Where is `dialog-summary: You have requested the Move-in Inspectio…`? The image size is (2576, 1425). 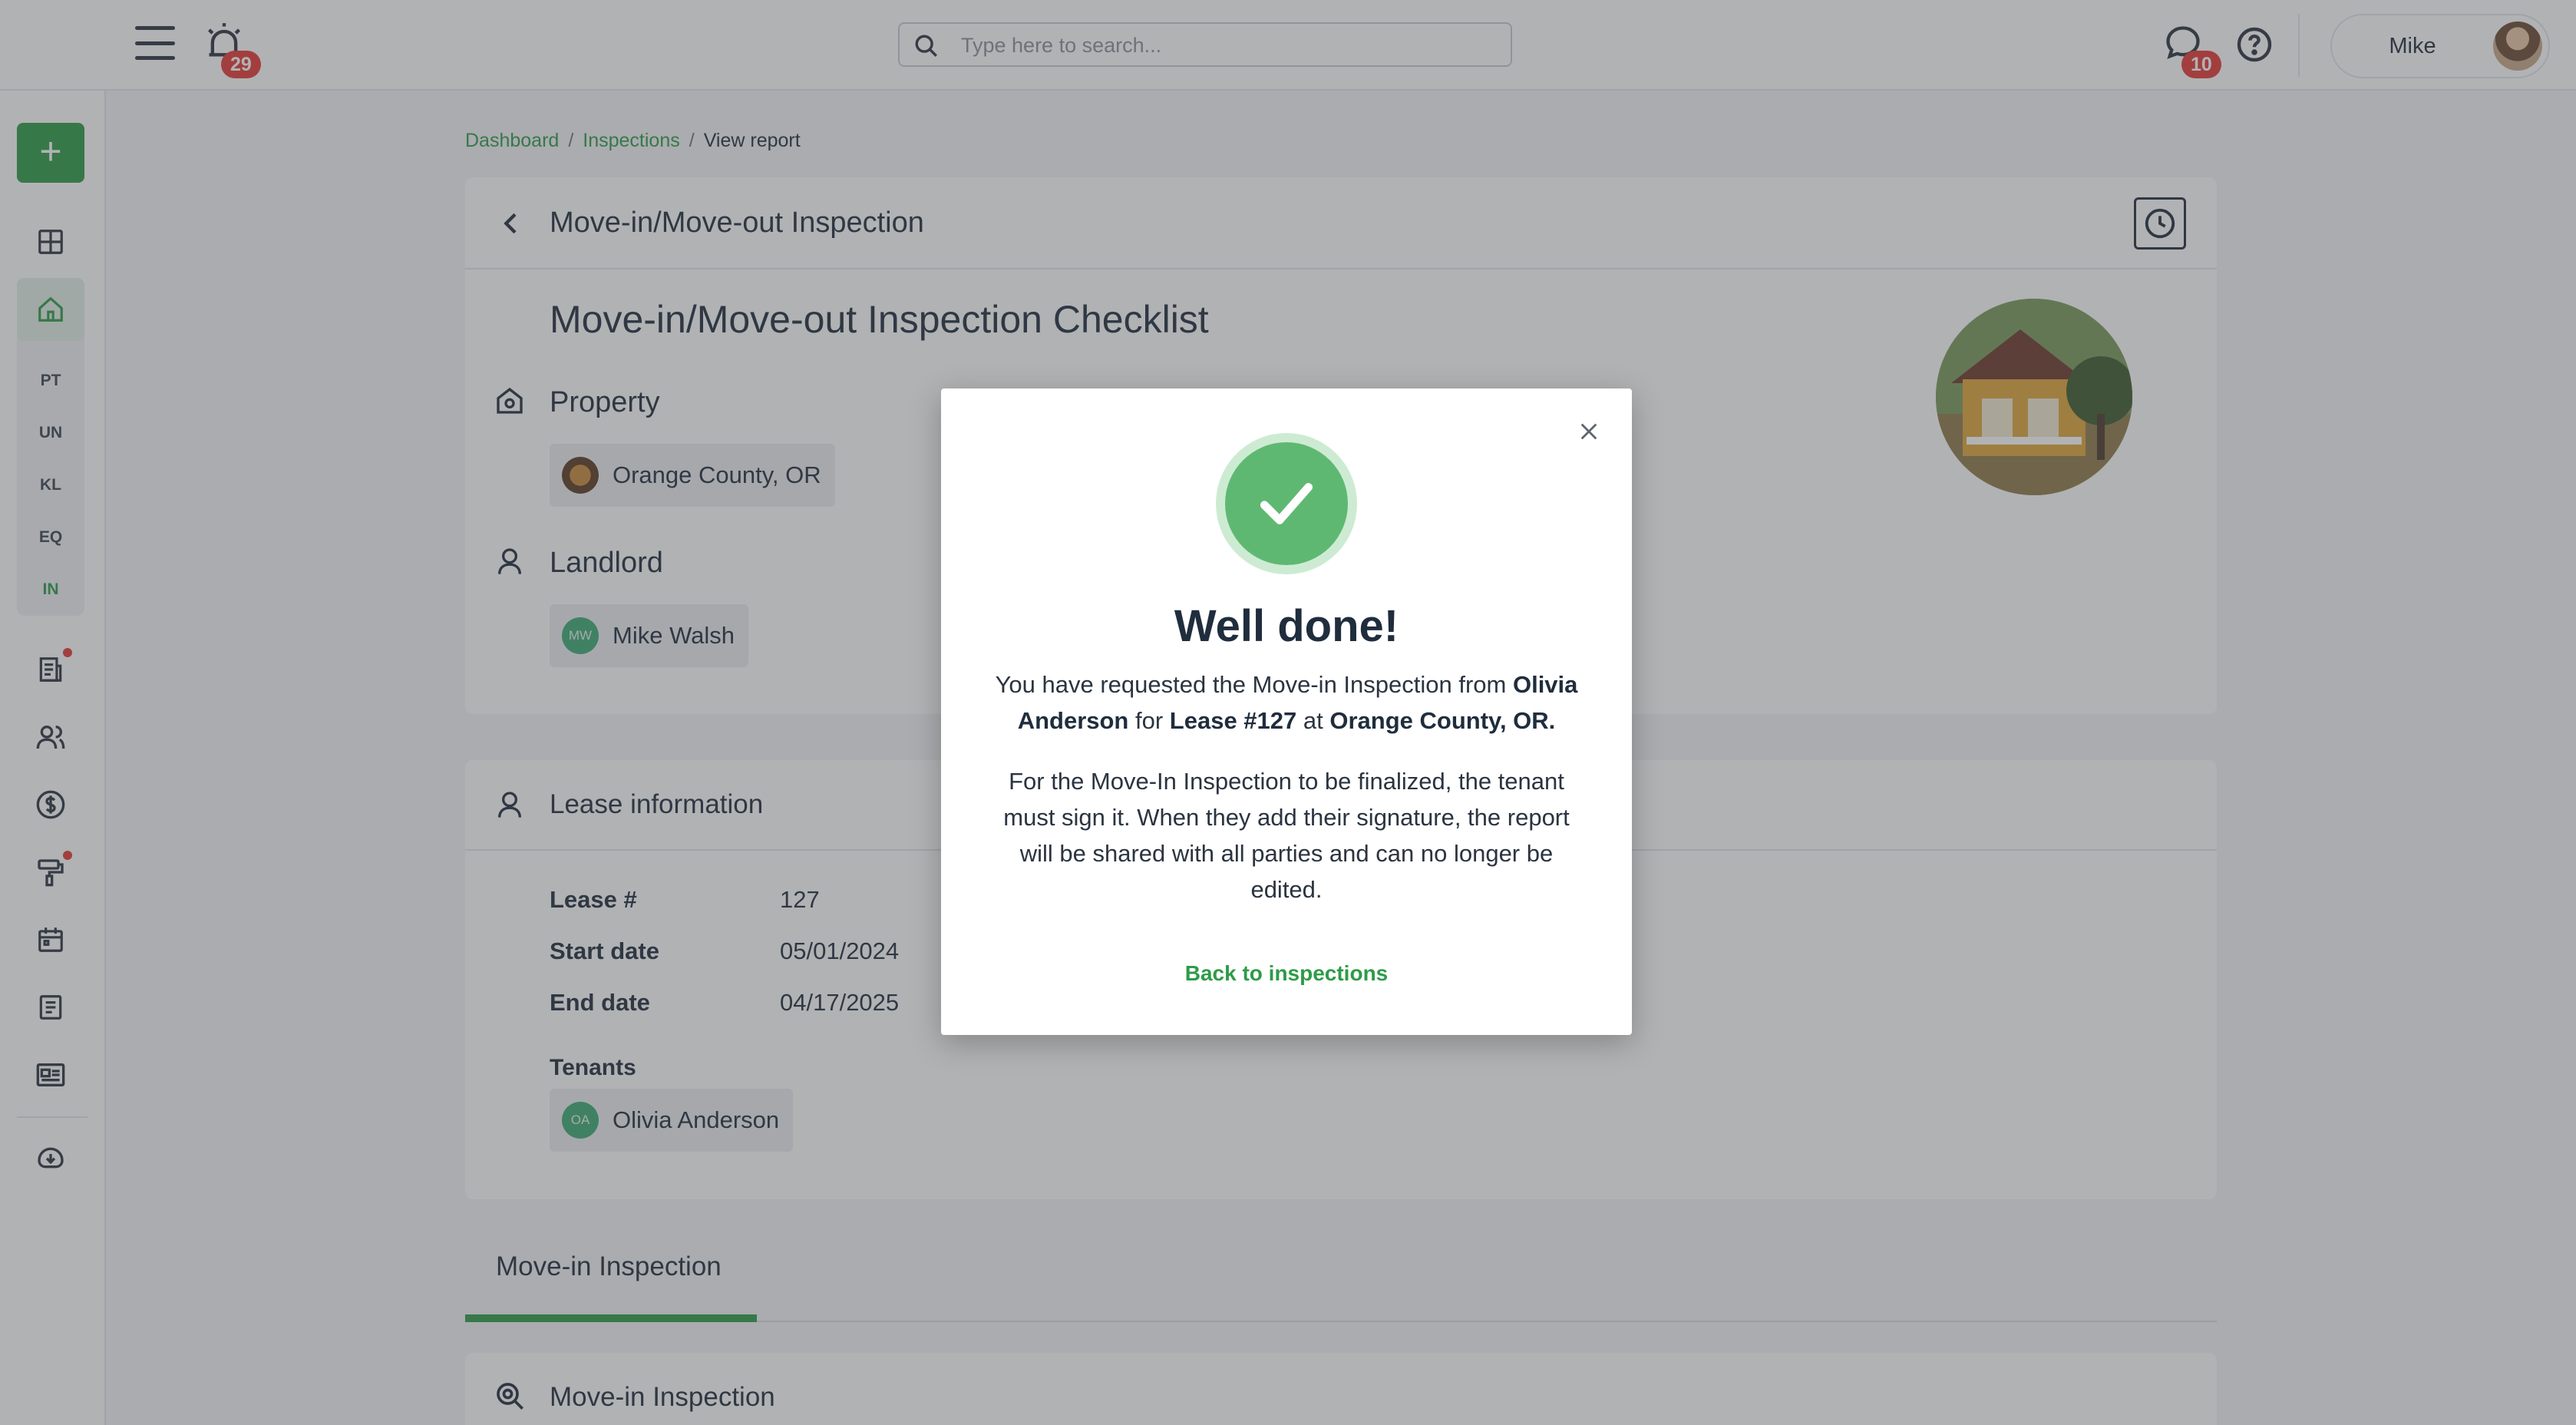
dialog-summary: You have requested the Move-in Inspectio… is located at coordinates (1286, 702).